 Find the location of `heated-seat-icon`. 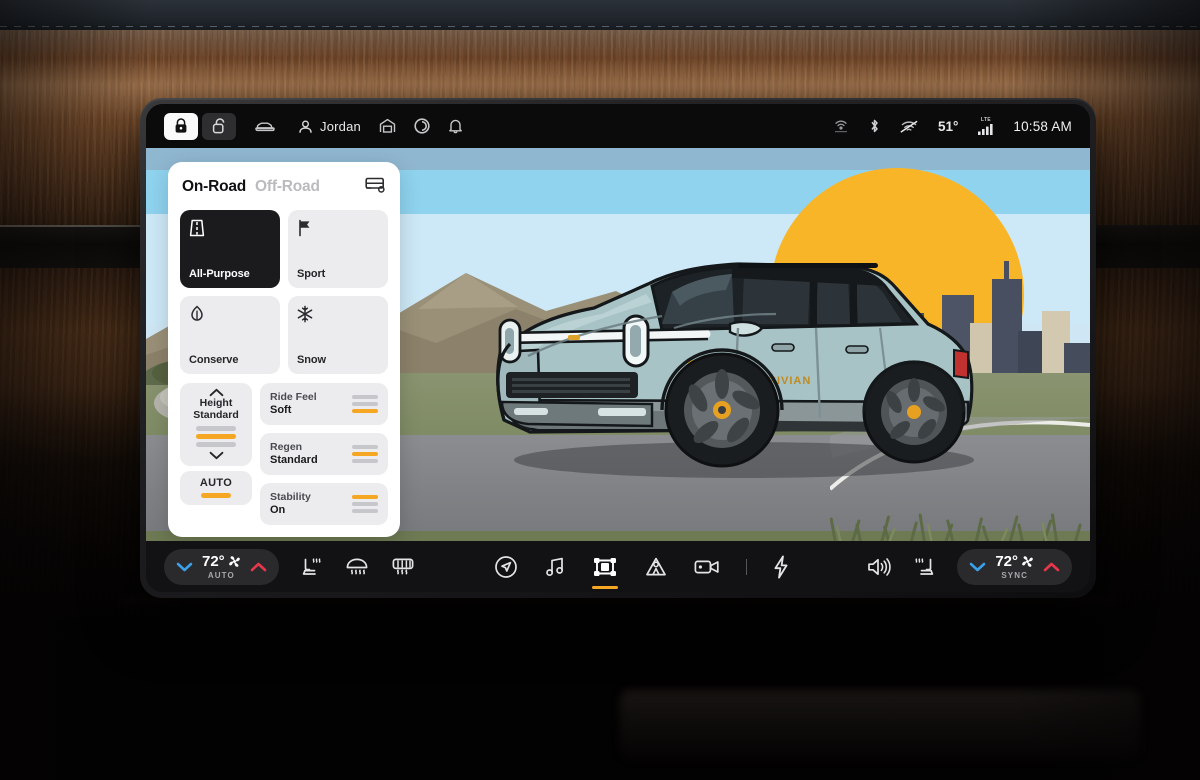

heated-seat-icon is located at coordinates (311, 566).